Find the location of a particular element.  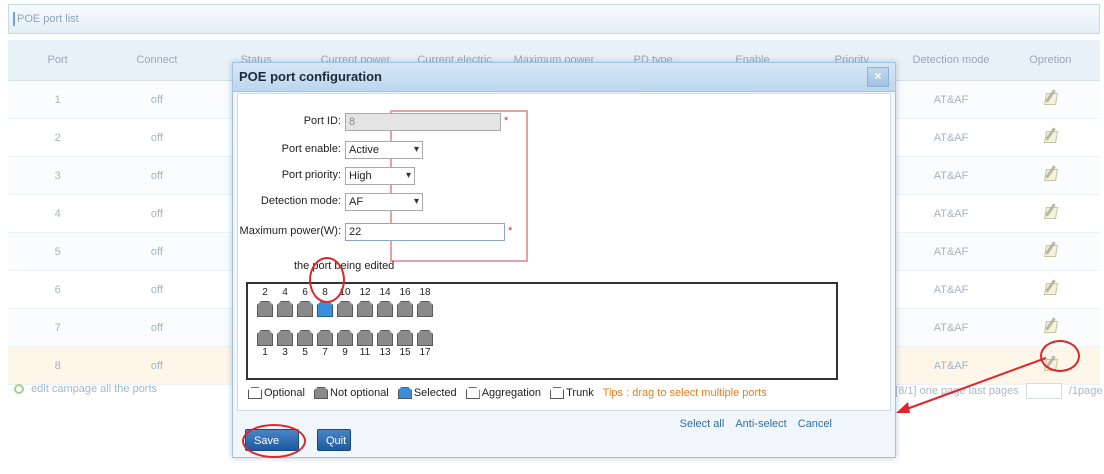

port-enable-select: Active is located at coordinates (384, 150).